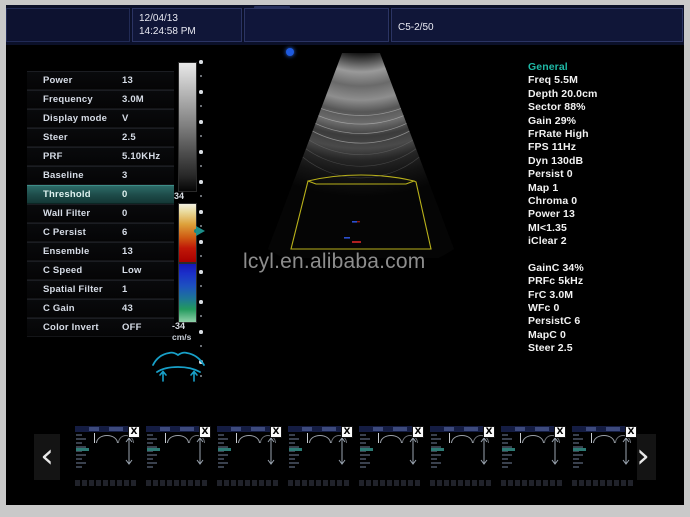  What do you see at coordinates (100, 194) in the screenshot?
I see `param-row: Threshold 0` at bounding box center [100, 194].